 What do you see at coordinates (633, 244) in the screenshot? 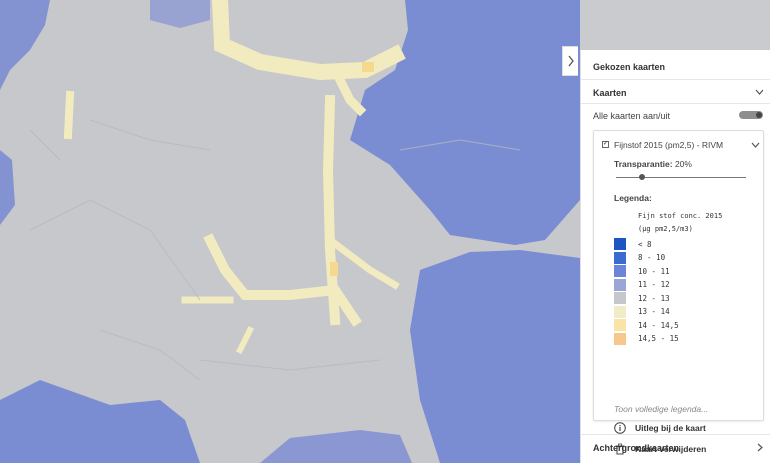
I see `legend-item: < 8` at bounding box center [633, 244].